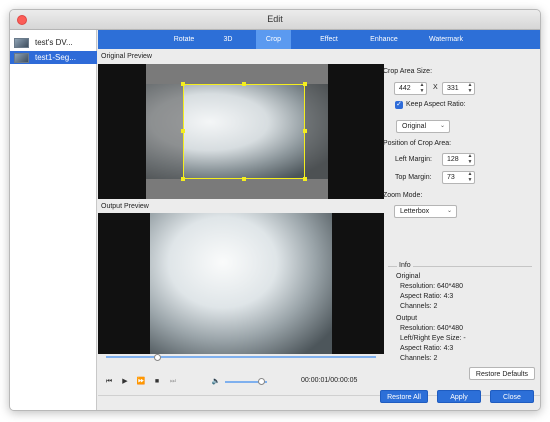  What do you see at coordinates (329, 39) in the screenshot?
I see `tab-effect: Effect` at bounding box center [329, 39].